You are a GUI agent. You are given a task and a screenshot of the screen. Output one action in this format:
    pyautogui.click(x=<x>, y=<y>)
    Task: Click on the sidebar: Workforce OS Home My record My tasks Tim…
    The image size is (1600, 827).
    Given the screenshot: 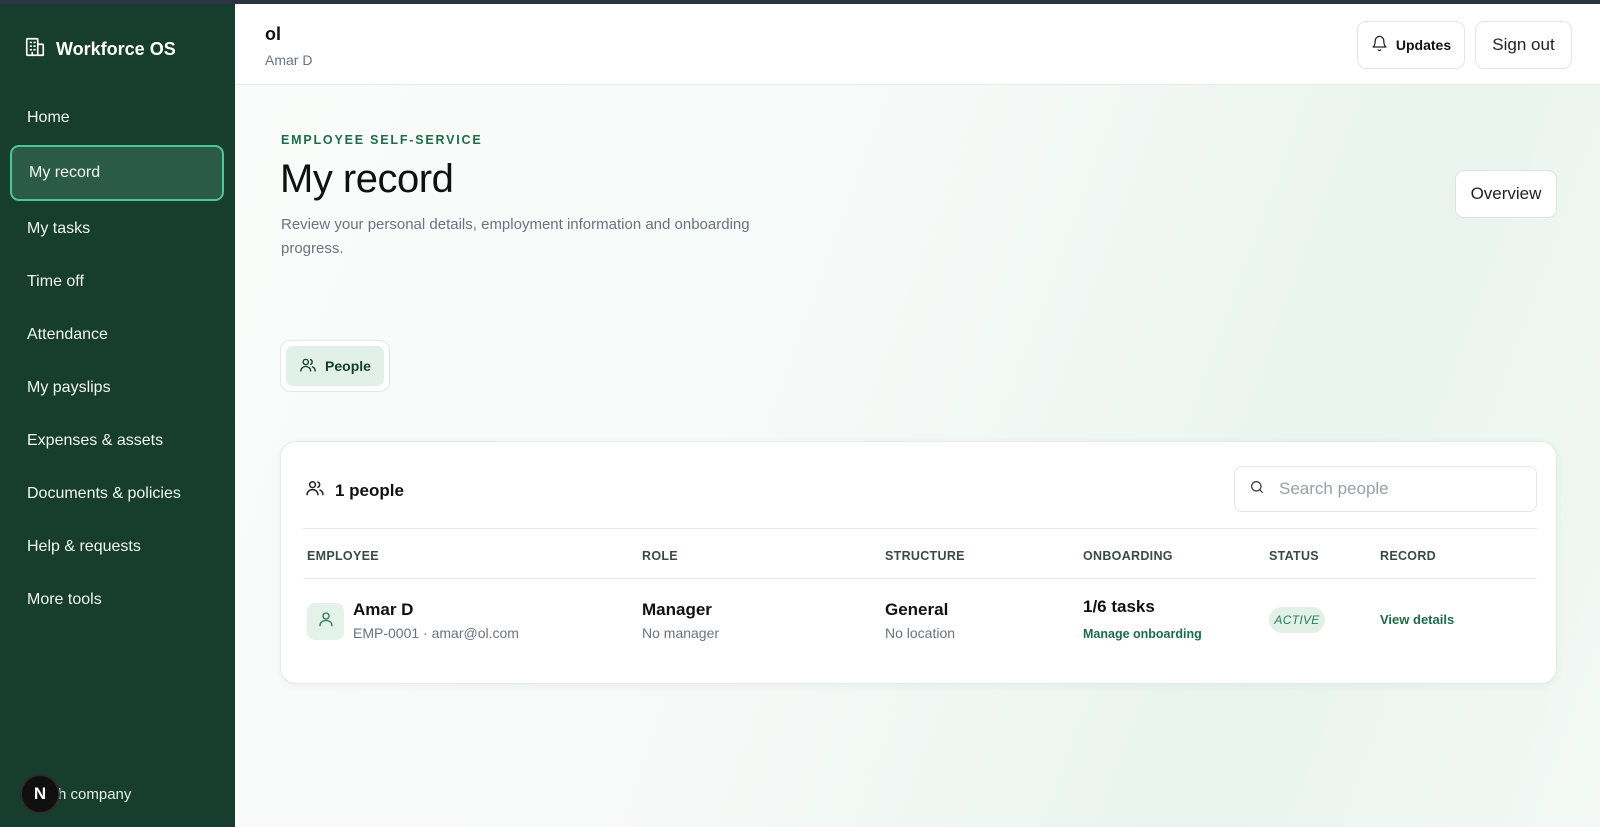 What is the action you would take?
    pyautogui.click(x=117, y=415)
    